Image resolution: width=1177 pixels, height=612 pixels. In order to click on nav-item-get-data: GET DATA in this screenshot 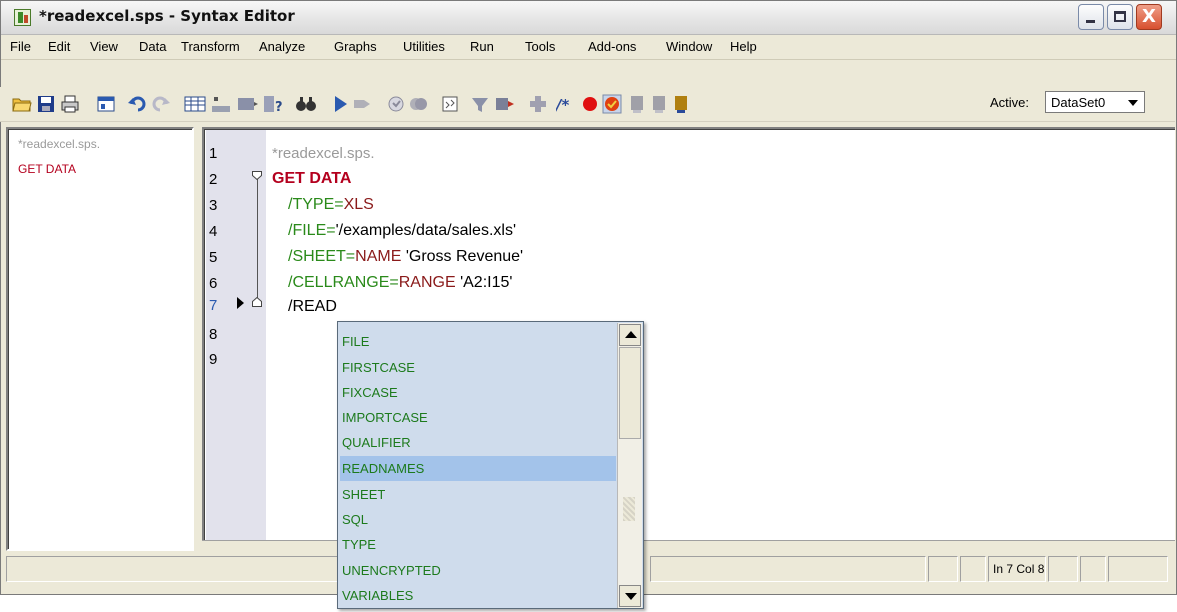, I will do `click(47, 169)`.